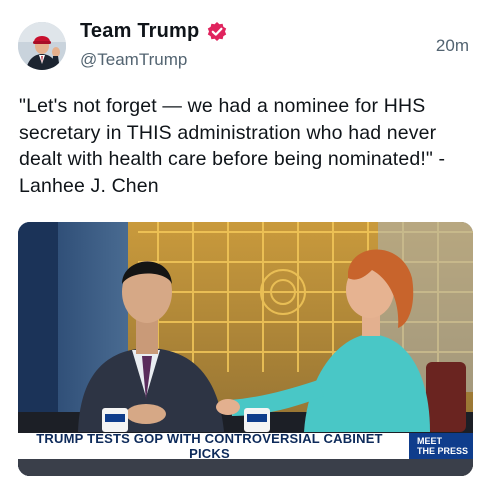 Image resolution: width=491 pixels, height=500 pixels. I want to click on display-name: Team Trump, so click(154, 31).